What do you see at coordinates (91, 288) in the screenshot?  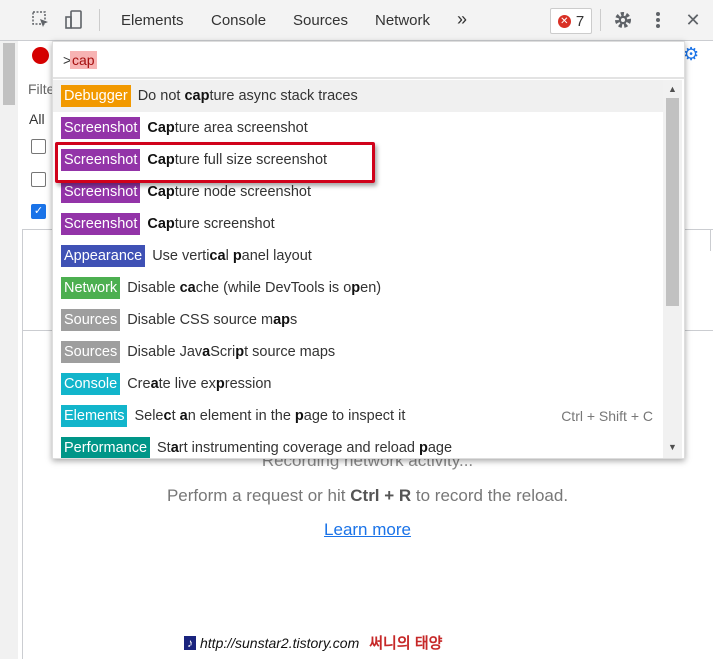 I see `command-category-badge: Network` at bounding box center [91, 288].